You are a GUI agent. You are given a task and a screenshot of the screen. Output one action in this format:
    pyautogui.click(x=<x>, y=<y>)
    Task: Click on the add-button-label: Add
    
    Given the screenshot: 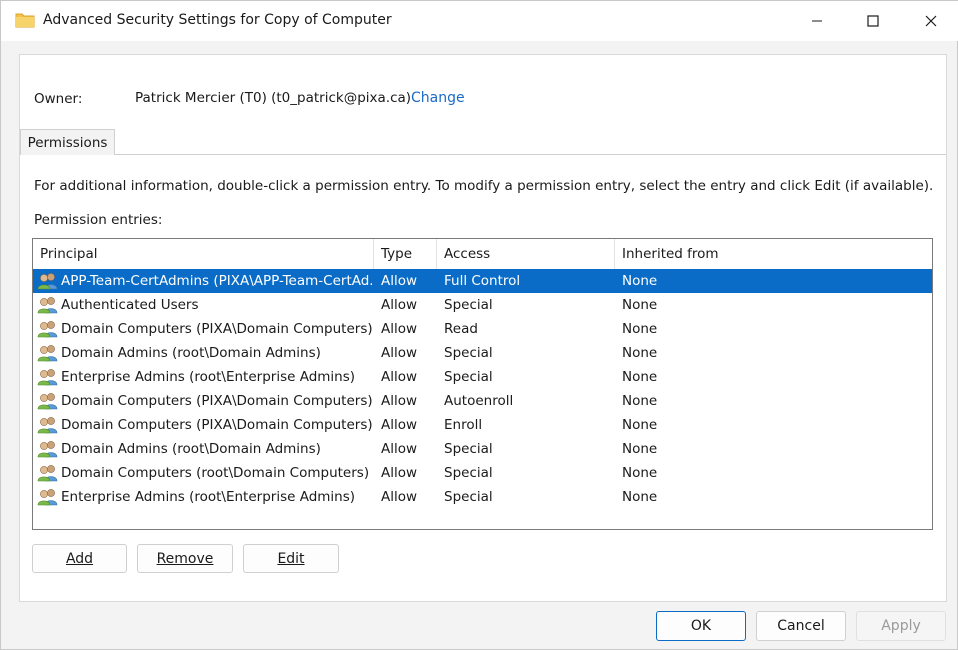 What is the action you would take?
    pyautogui.click(x=79, y=558)
    